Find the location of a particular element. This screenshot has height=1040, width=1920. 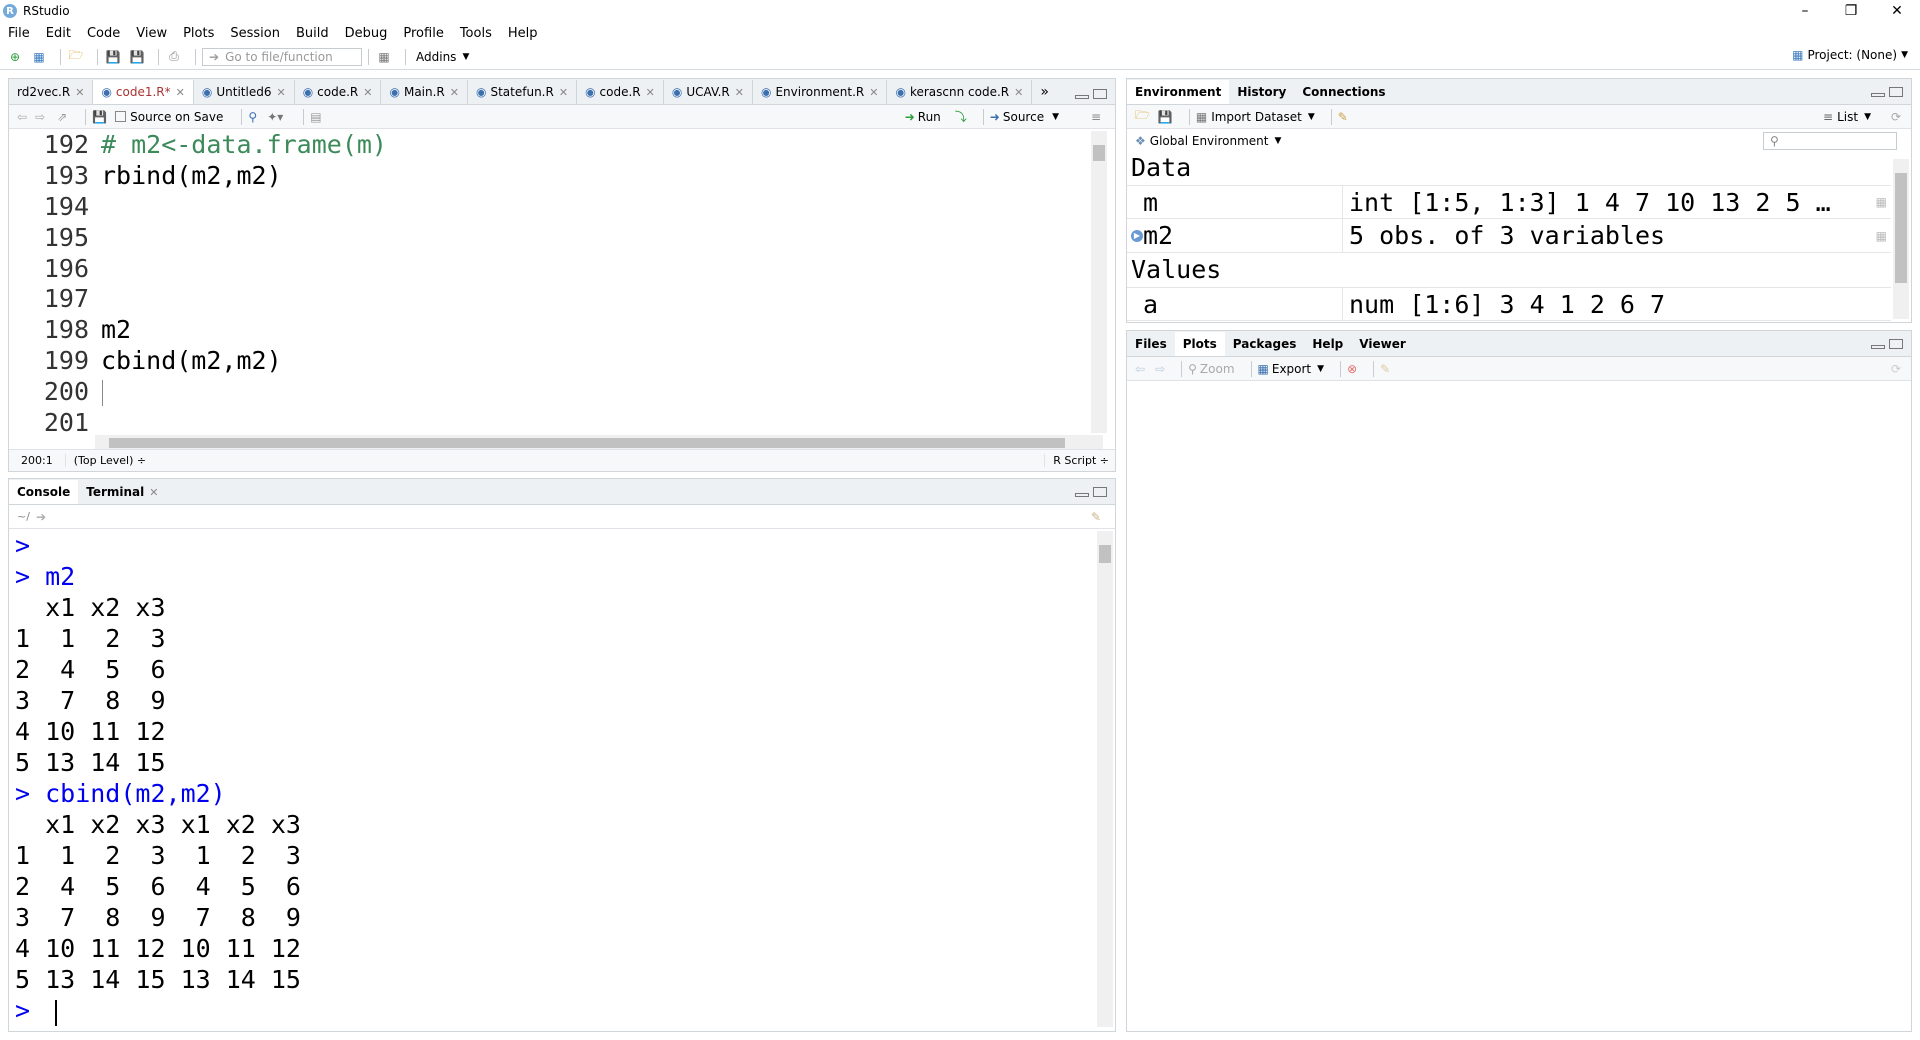

save-all-icon: 💾 is located at coordinates (137, 57).